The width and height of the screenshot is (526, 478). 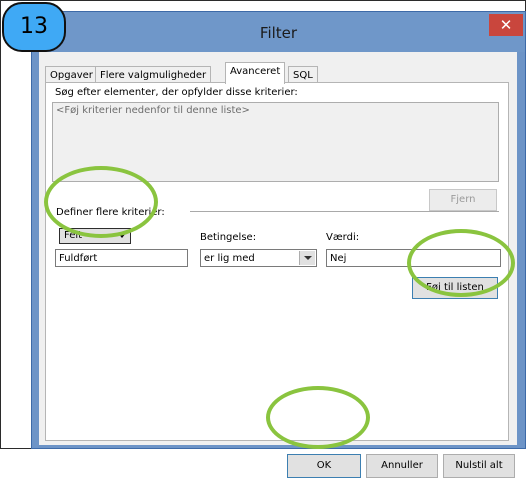 What do you see at coordinates (343, 237) in the screenshot?
I see `value-label: Værdi:` at bounding box center [343, 237].